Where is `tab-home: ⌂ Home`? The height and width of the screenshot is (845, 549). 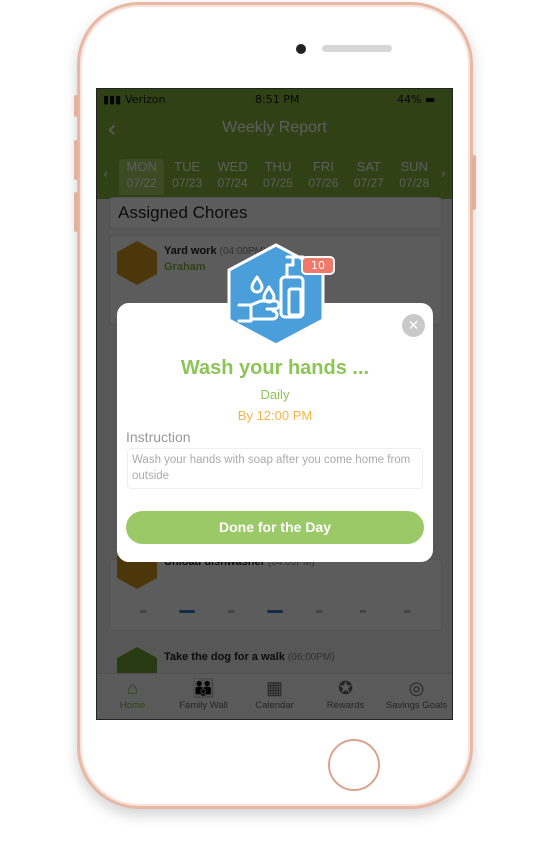 tab-home: ⌂ Home is located at coordinates (132, 696).